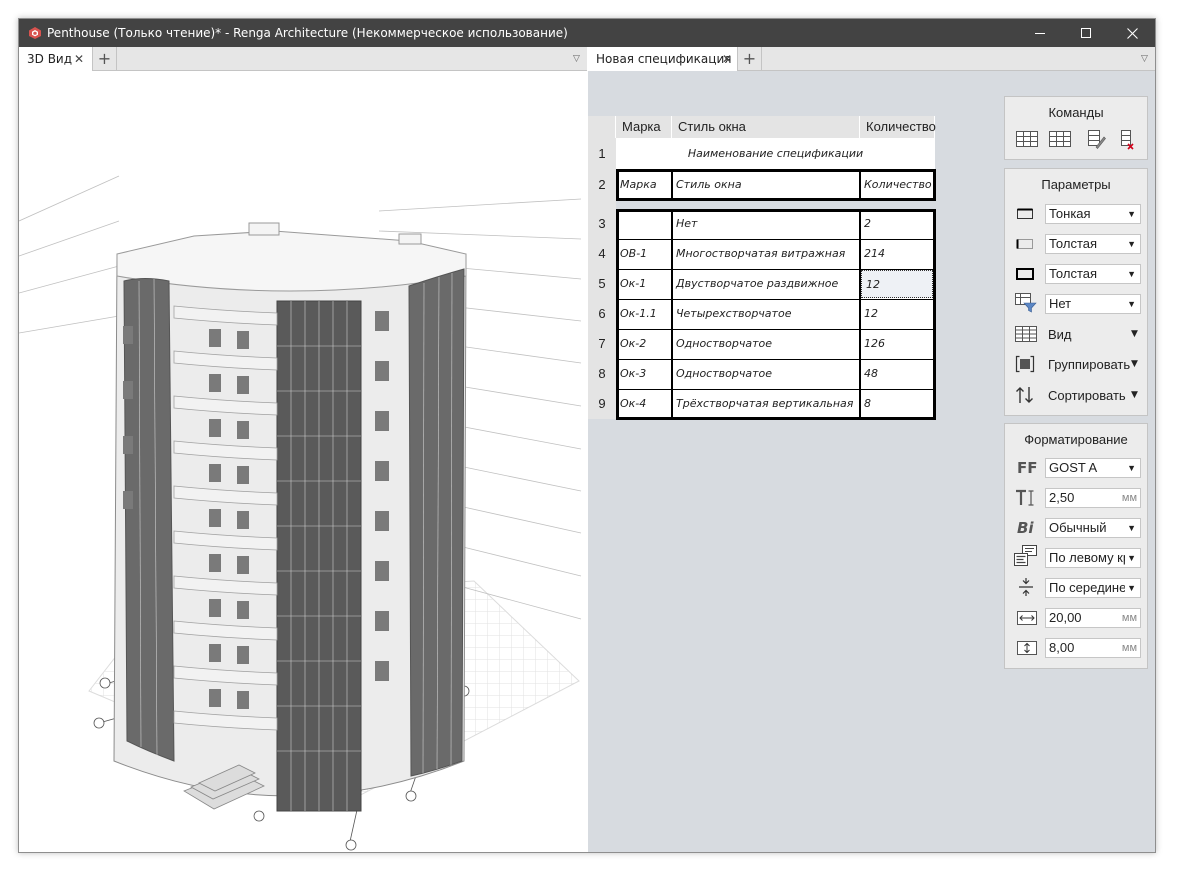  What do you see at coordinates (1093, 618) in the screenshot?
I see `cell-width-input: 20,00 мм` at bounding box center [1093, 618].